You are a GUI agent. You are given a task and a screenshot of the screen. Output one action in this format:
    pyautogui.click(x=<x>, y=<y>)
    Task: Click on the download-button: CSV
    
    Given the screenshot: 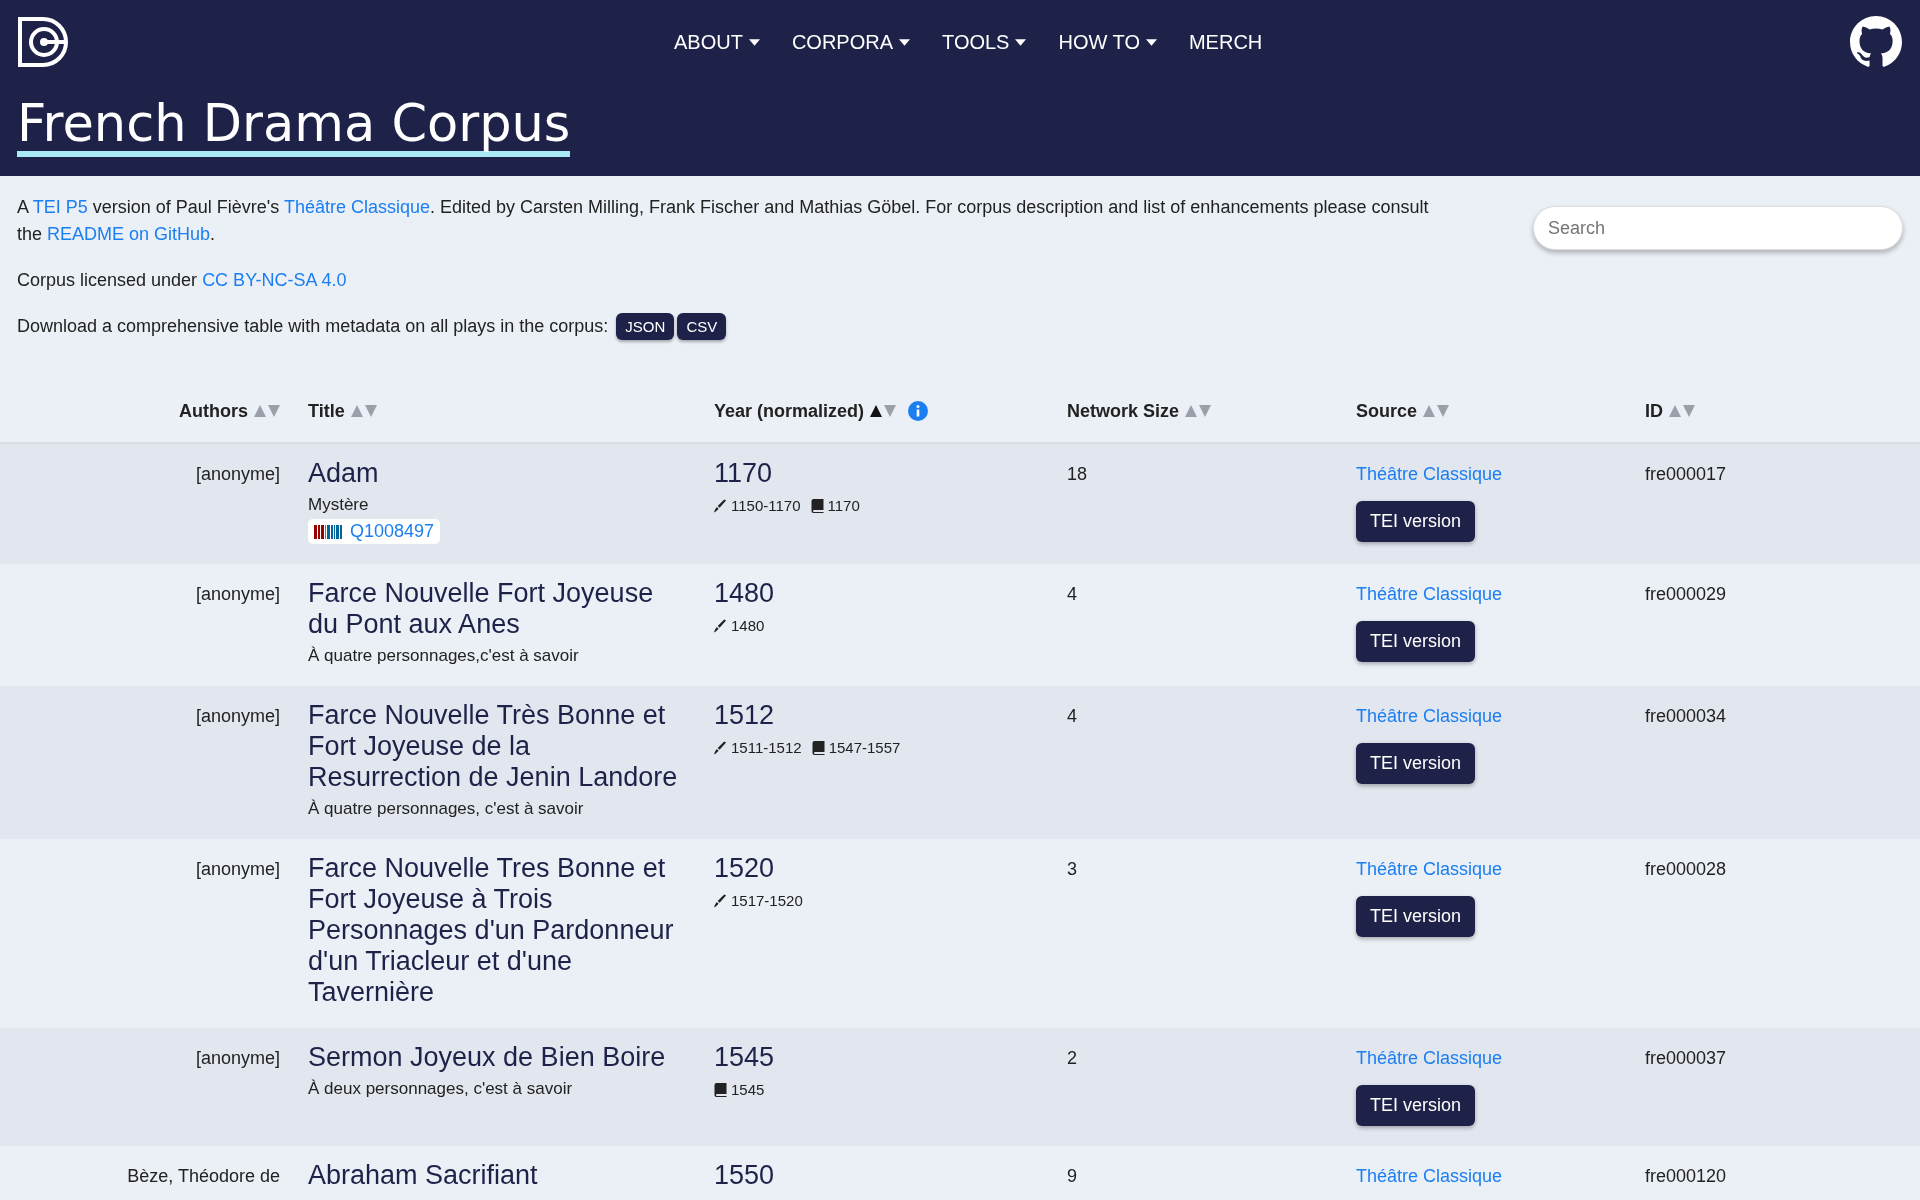 What is the action you would take?
    pyautogui.click(x=702, y=326)
    